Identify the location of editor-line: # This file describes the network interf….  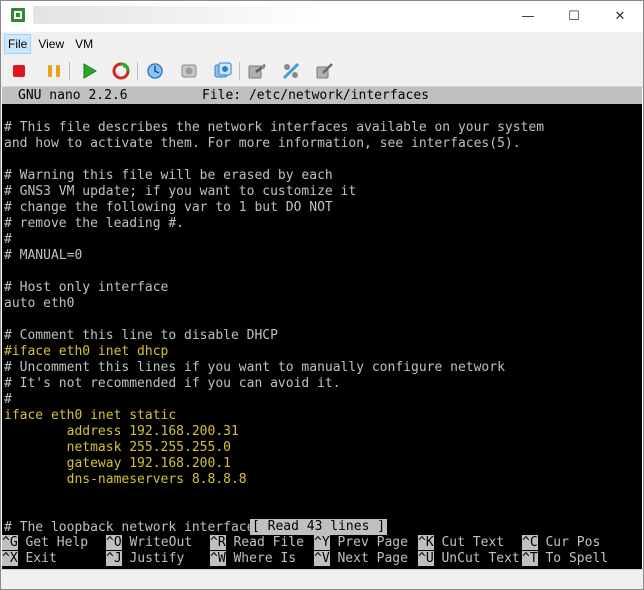
(274, 127).